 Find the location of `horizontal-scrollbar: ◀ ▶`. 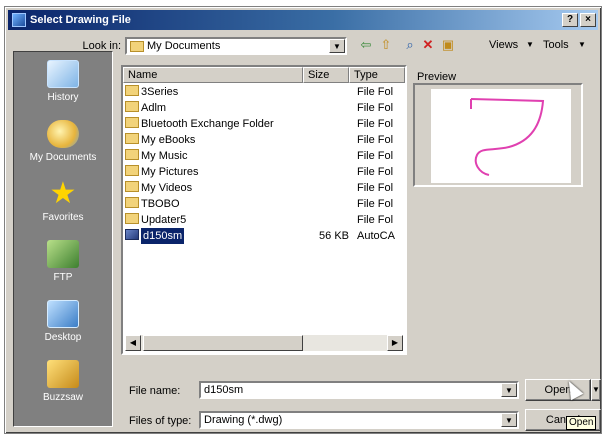

horizontal-scrollbar: ◀ ▶ is located at coordinates (264, 343).